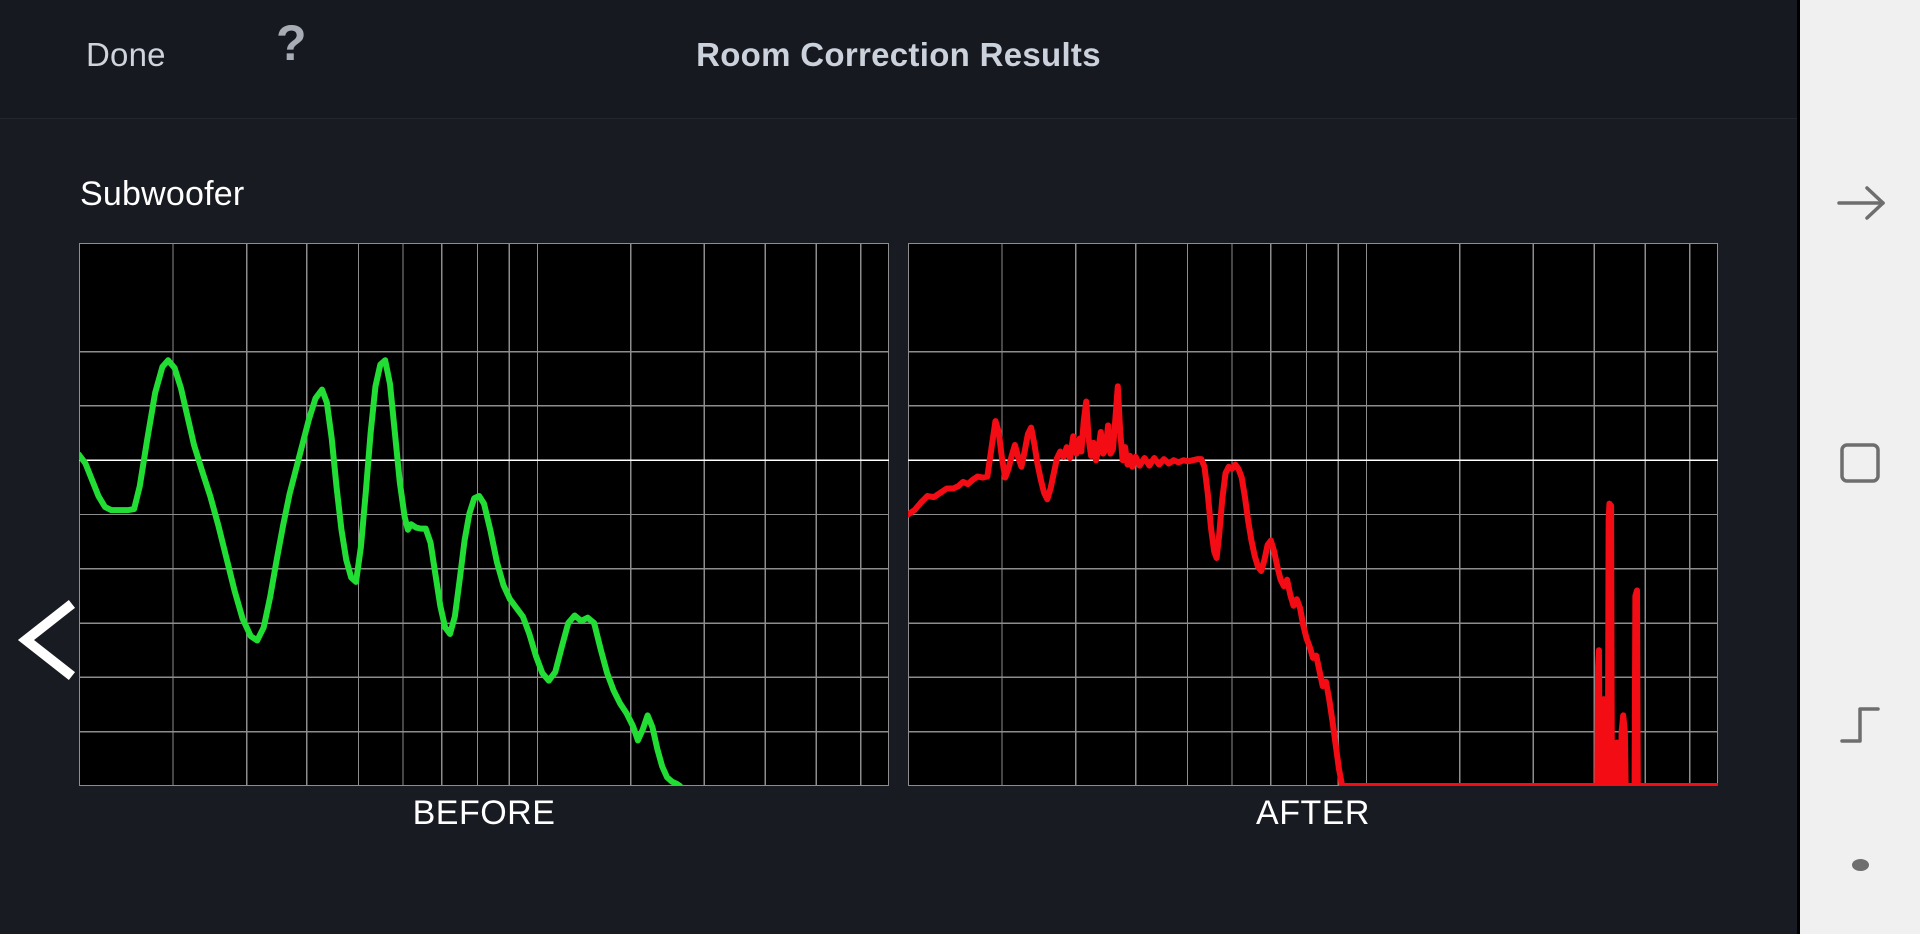 The width and height of the screenshot is (1920, 934). Describe the element at coordinates (484, 813) in the screenshot. I see `chart-before-caption: BEFORE` at that location.